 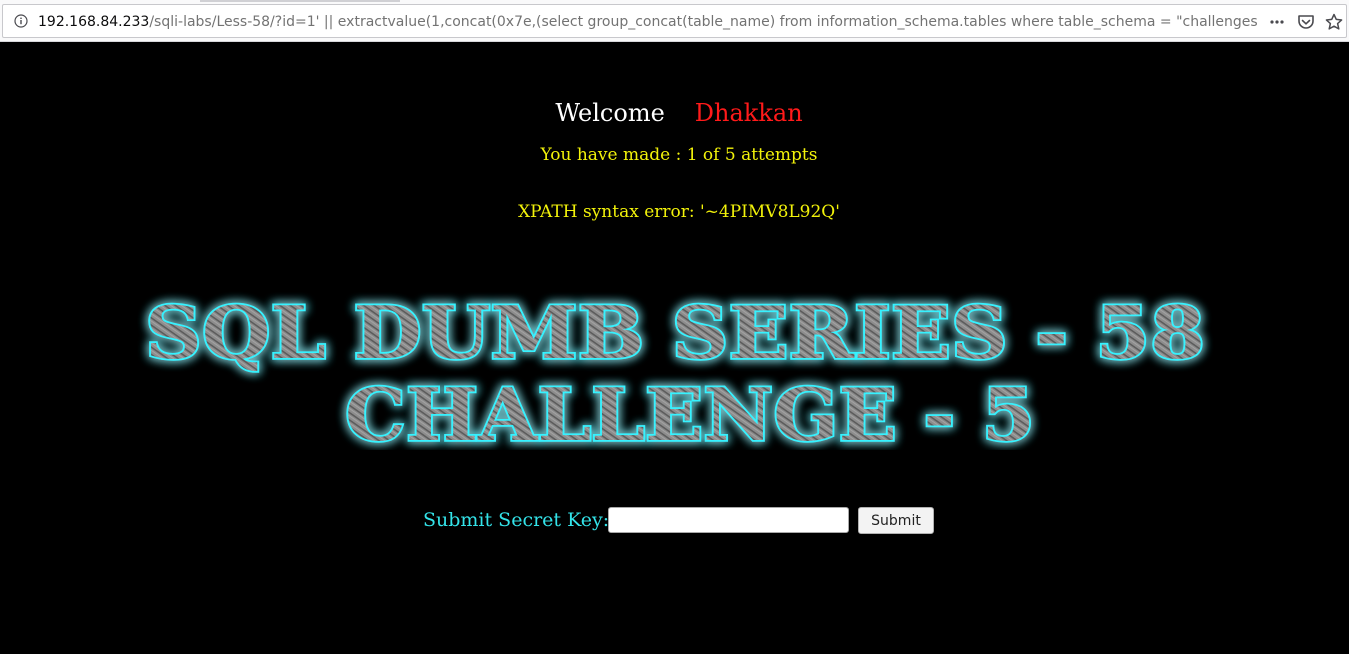 I want to click on attempts-counter: You have made : 1 of 5 attempts, so click(x=679, y=155).